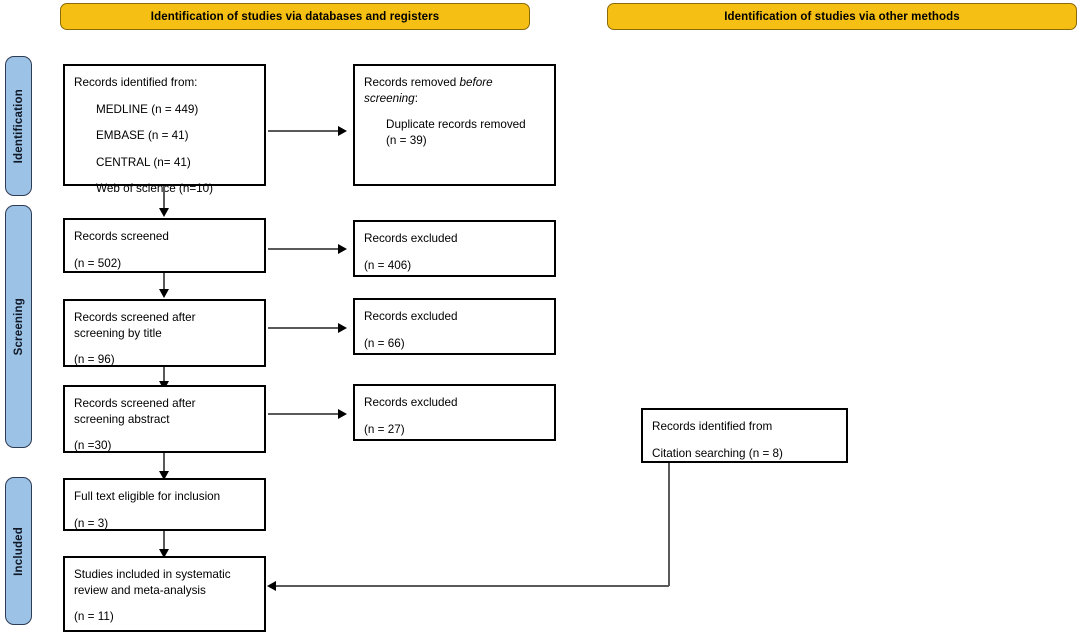  Describe the element at coordinates (152, 574) in the screenshot. I see `studies-included-line1: Studies included in systematic` at that location.